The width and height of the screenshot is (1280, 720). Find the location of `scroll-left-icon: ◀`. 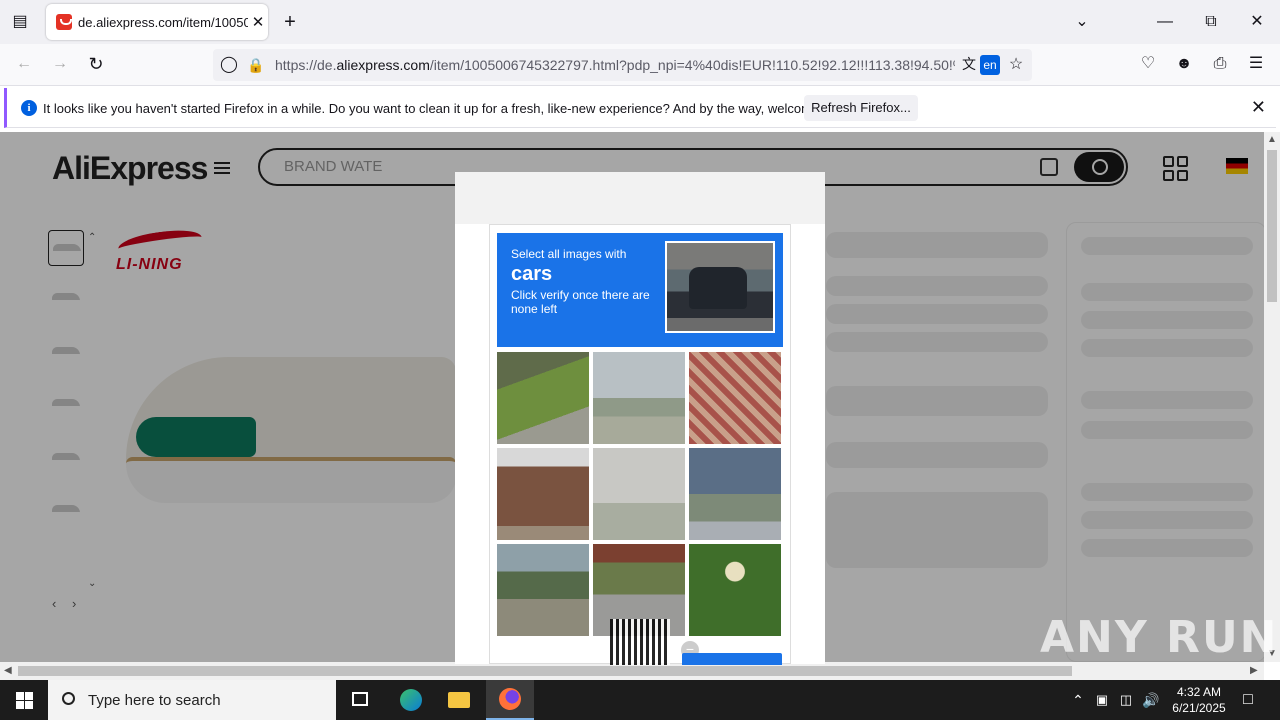

scroll-left-icon: ◀ is located at coordinates (8, 670).